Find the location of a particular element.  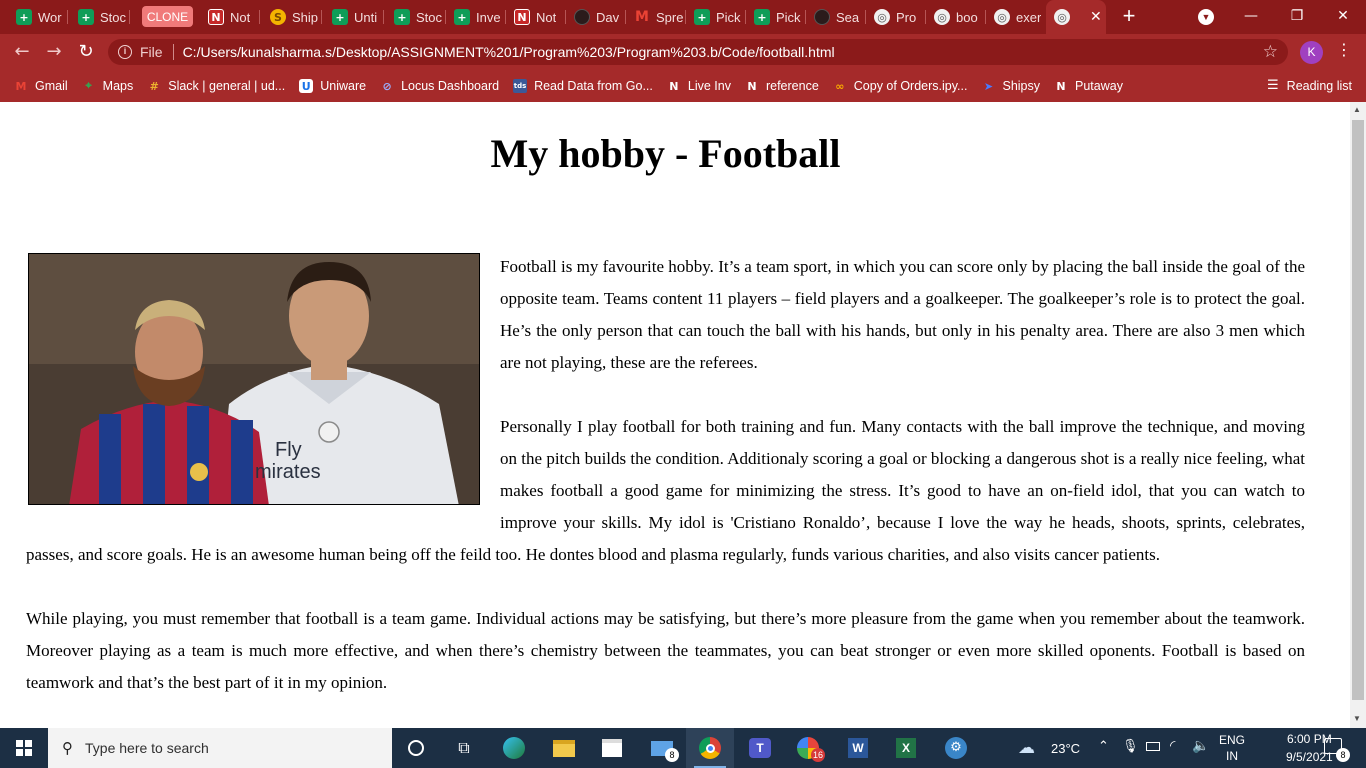

file-explorer-icon is located at coordinates (564, 748).